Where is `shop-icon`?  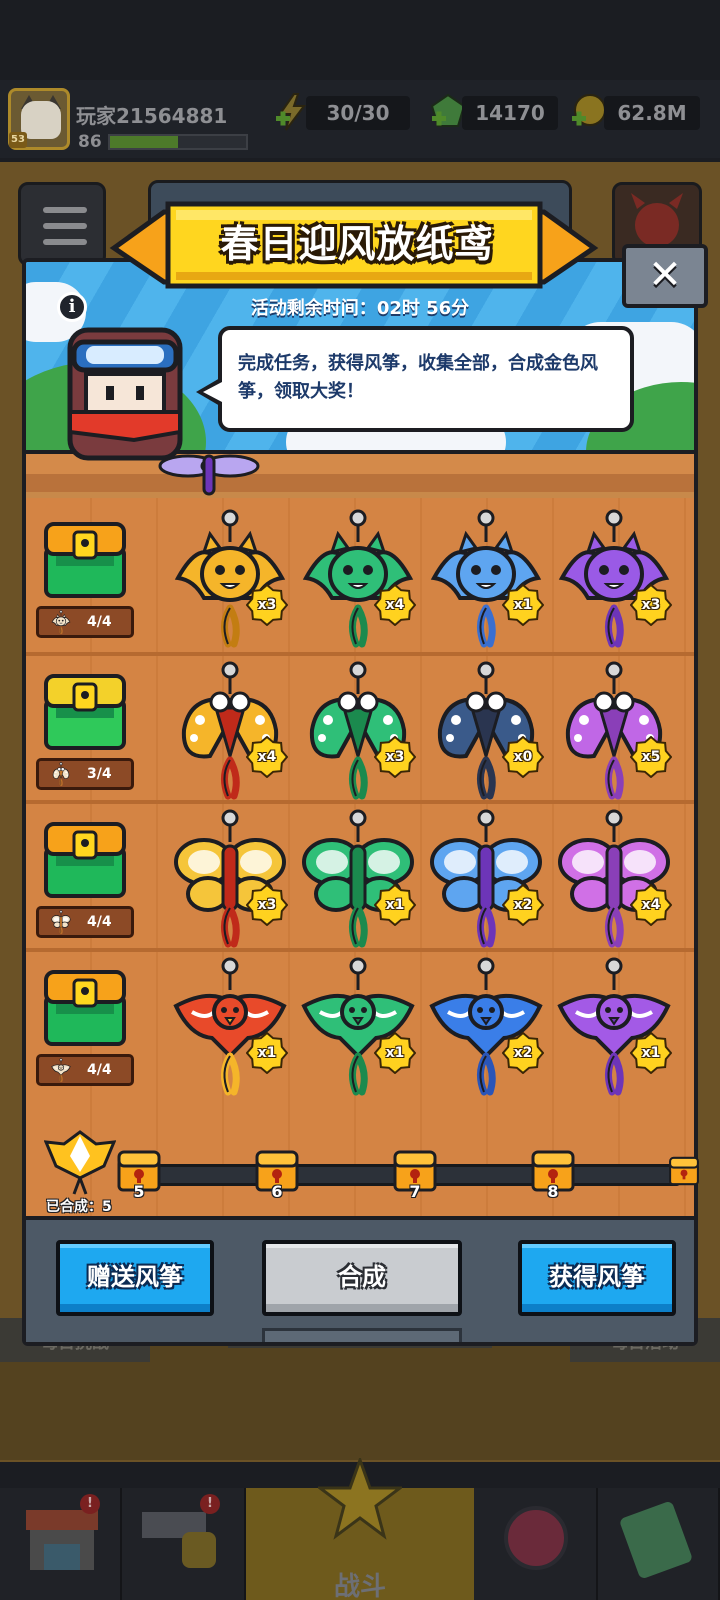
shop-icon is located at coordinates (62, 1540).